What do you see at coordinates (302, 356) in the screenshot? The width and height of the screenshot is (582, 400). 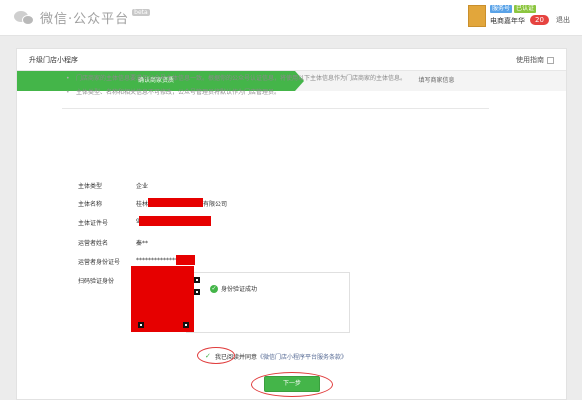 I see `terms-link: 《微信门店小程序平台服务条款》` at bounding box center [302, 356].